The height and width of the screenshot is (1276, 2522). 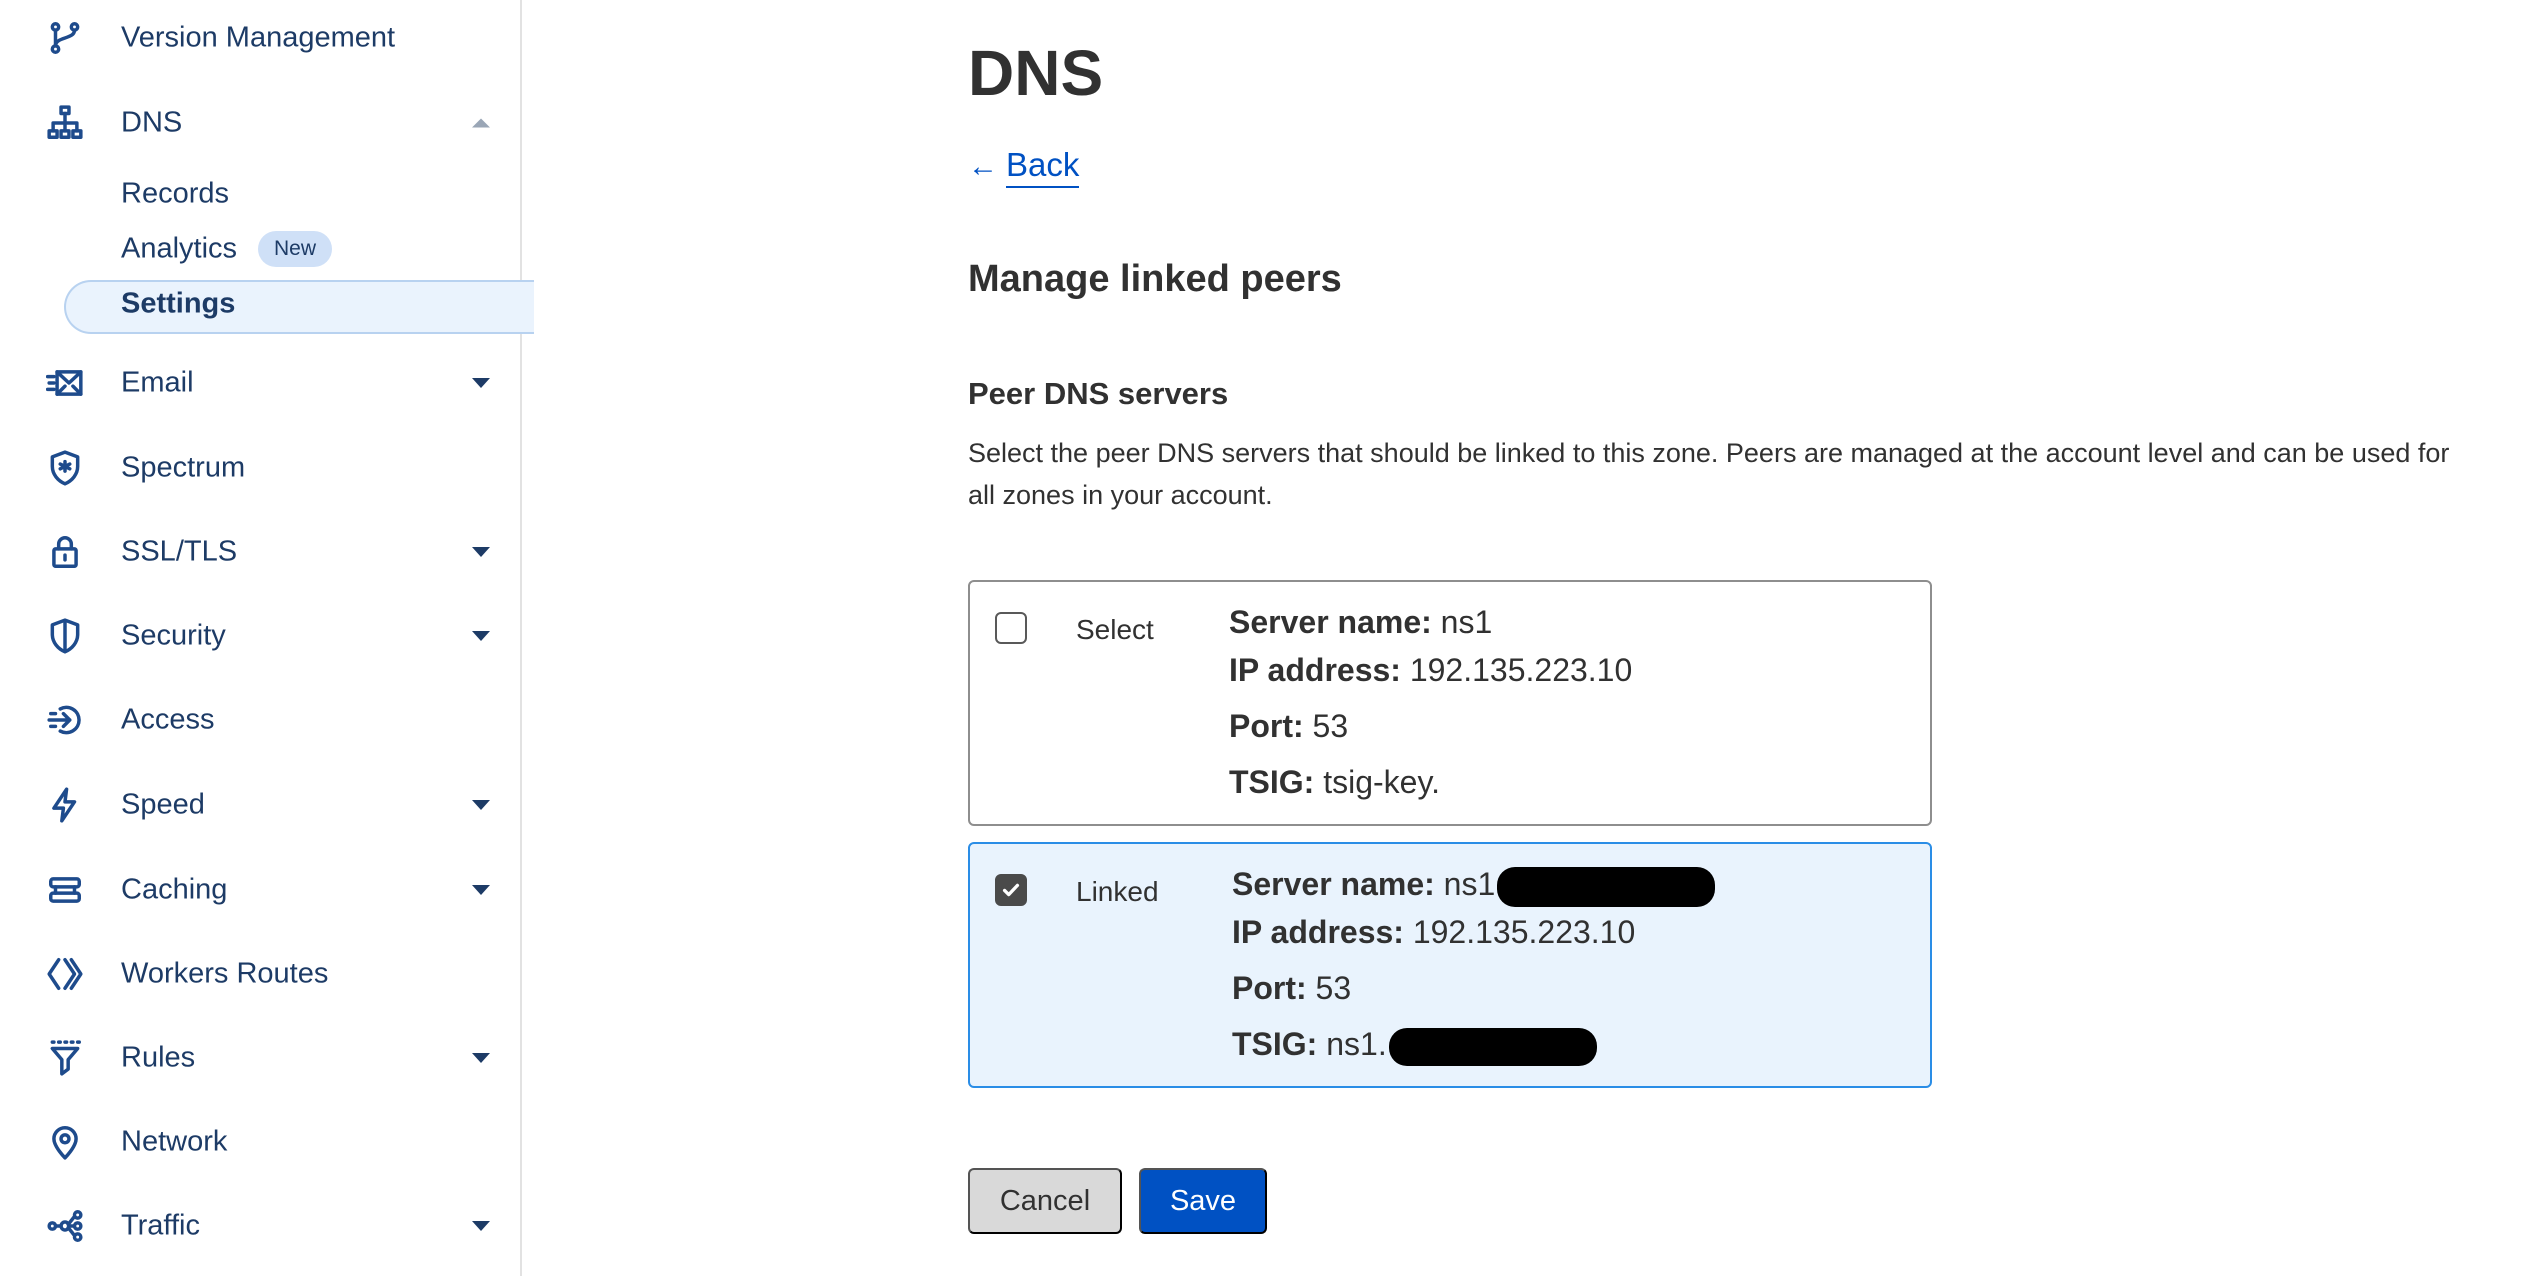 I want to click on lightning-icon, so click(x=65, y=805).